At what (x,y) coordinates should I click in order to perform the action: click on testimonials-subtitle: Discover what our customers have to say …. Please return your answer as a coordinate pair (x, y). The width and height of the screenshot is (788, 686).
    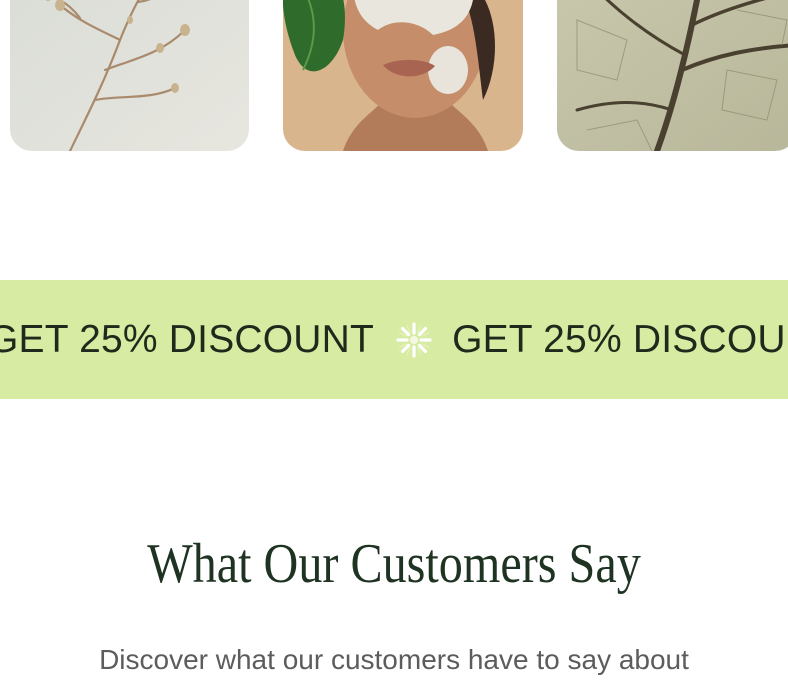
    Looking at the image, I should click on (394, 659).